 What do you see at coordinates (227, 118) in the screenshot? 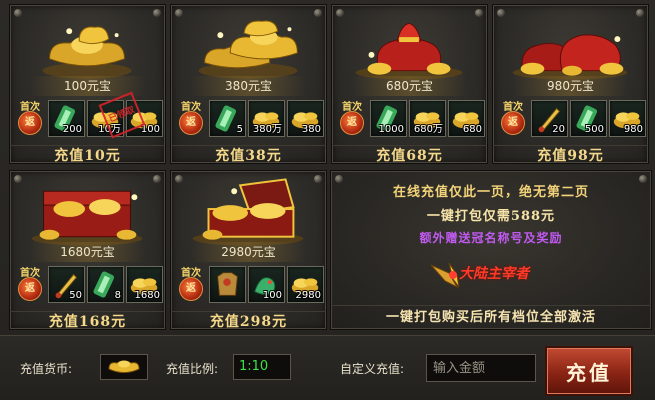
I see `reward-item-1: 5` at bounding box center [227, 118].